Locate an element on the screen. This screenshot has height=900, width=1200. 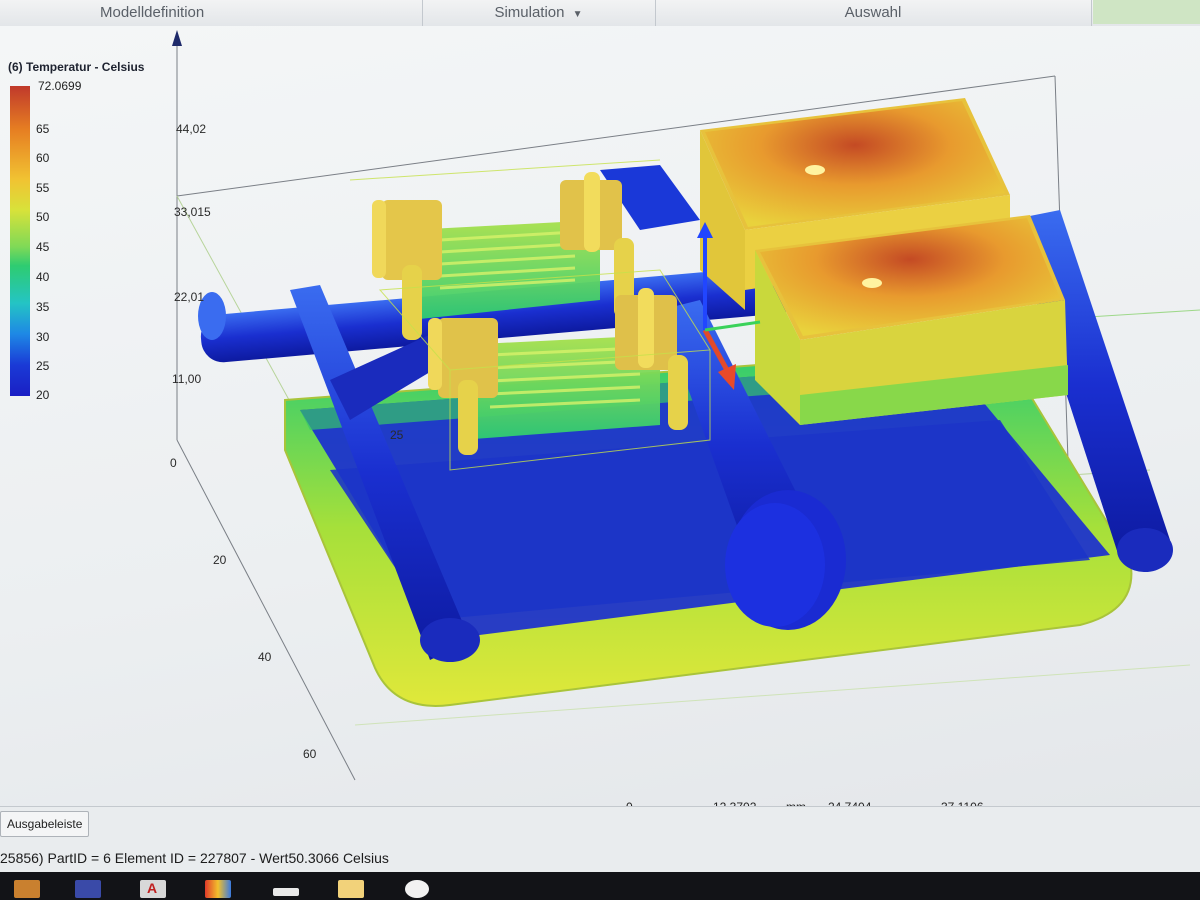
y-axis-tick: 40 is located at coordinates (265, 657).